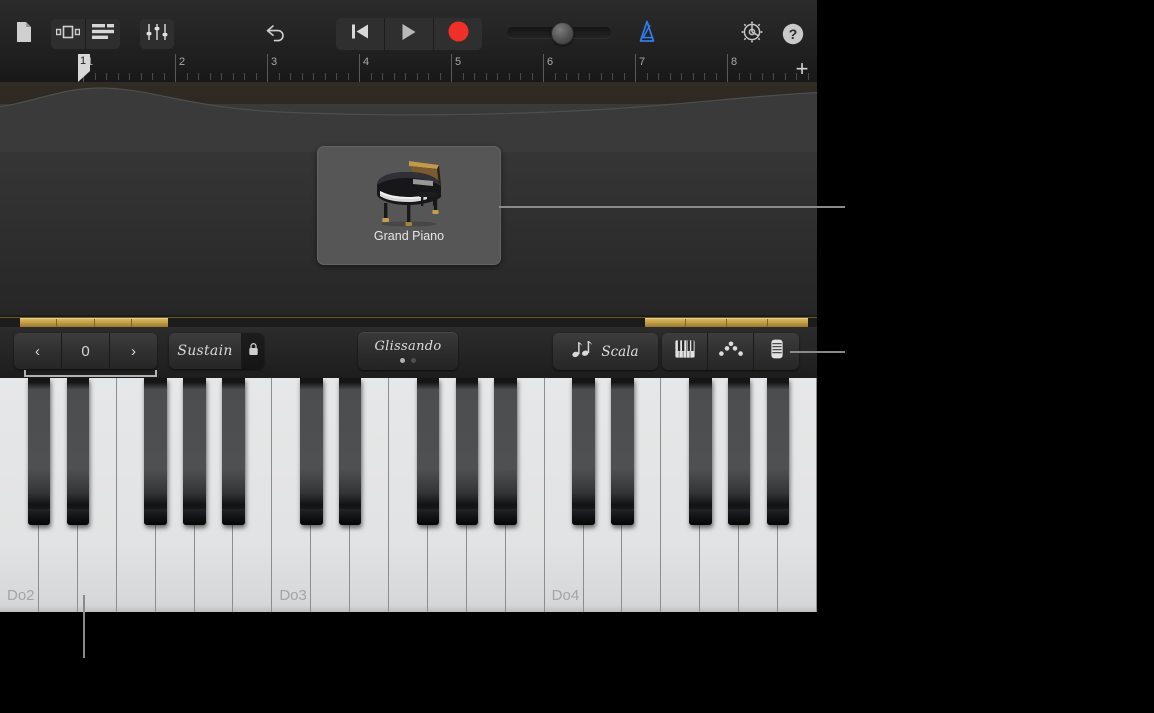 The height and width of the screenshot is (713, 1154). I want to click on white-key-label: Do3, so click(293, 595).